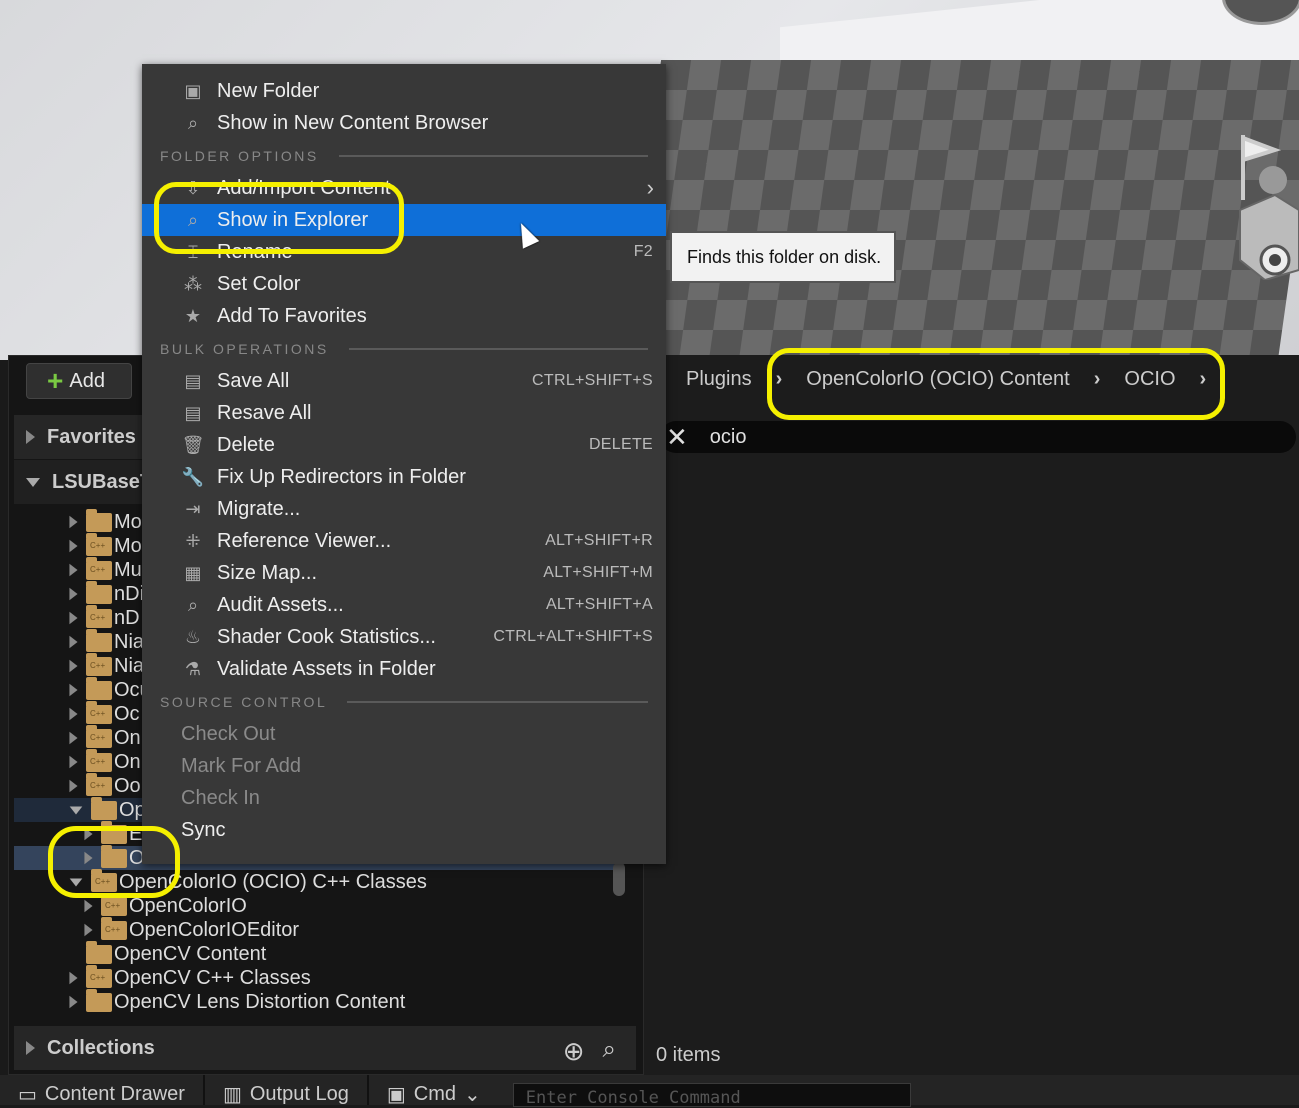 The width and height of the screenshot is (1299, 1108). I want to click on menu-item-label: Sync, so click(203, 829).